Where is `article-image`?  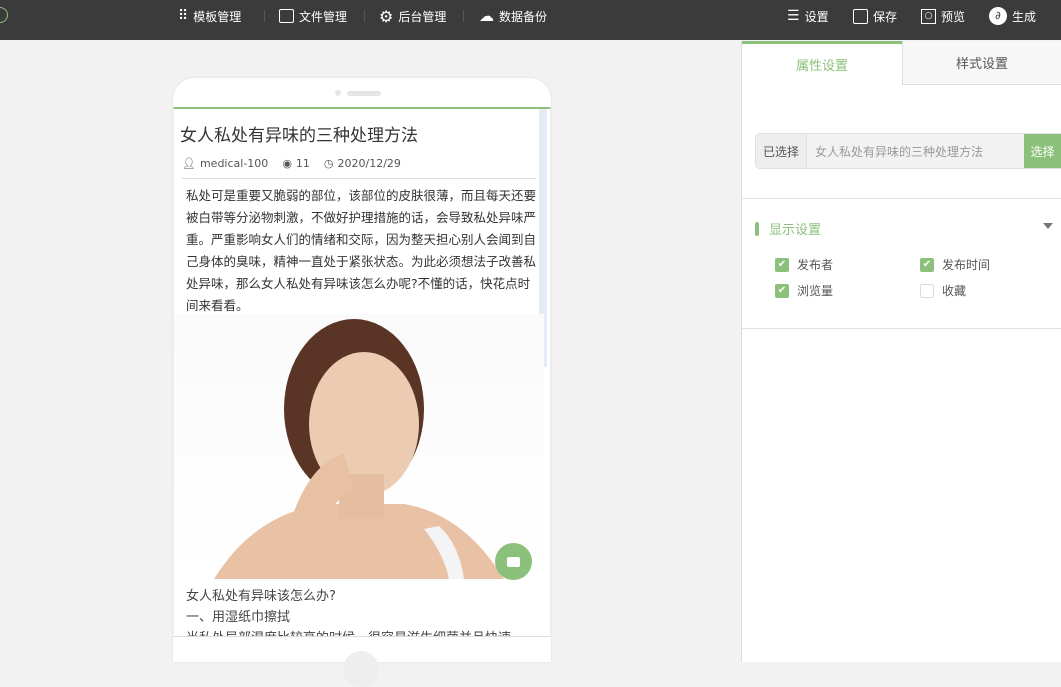 article-image is located at coordinates (359, 446).